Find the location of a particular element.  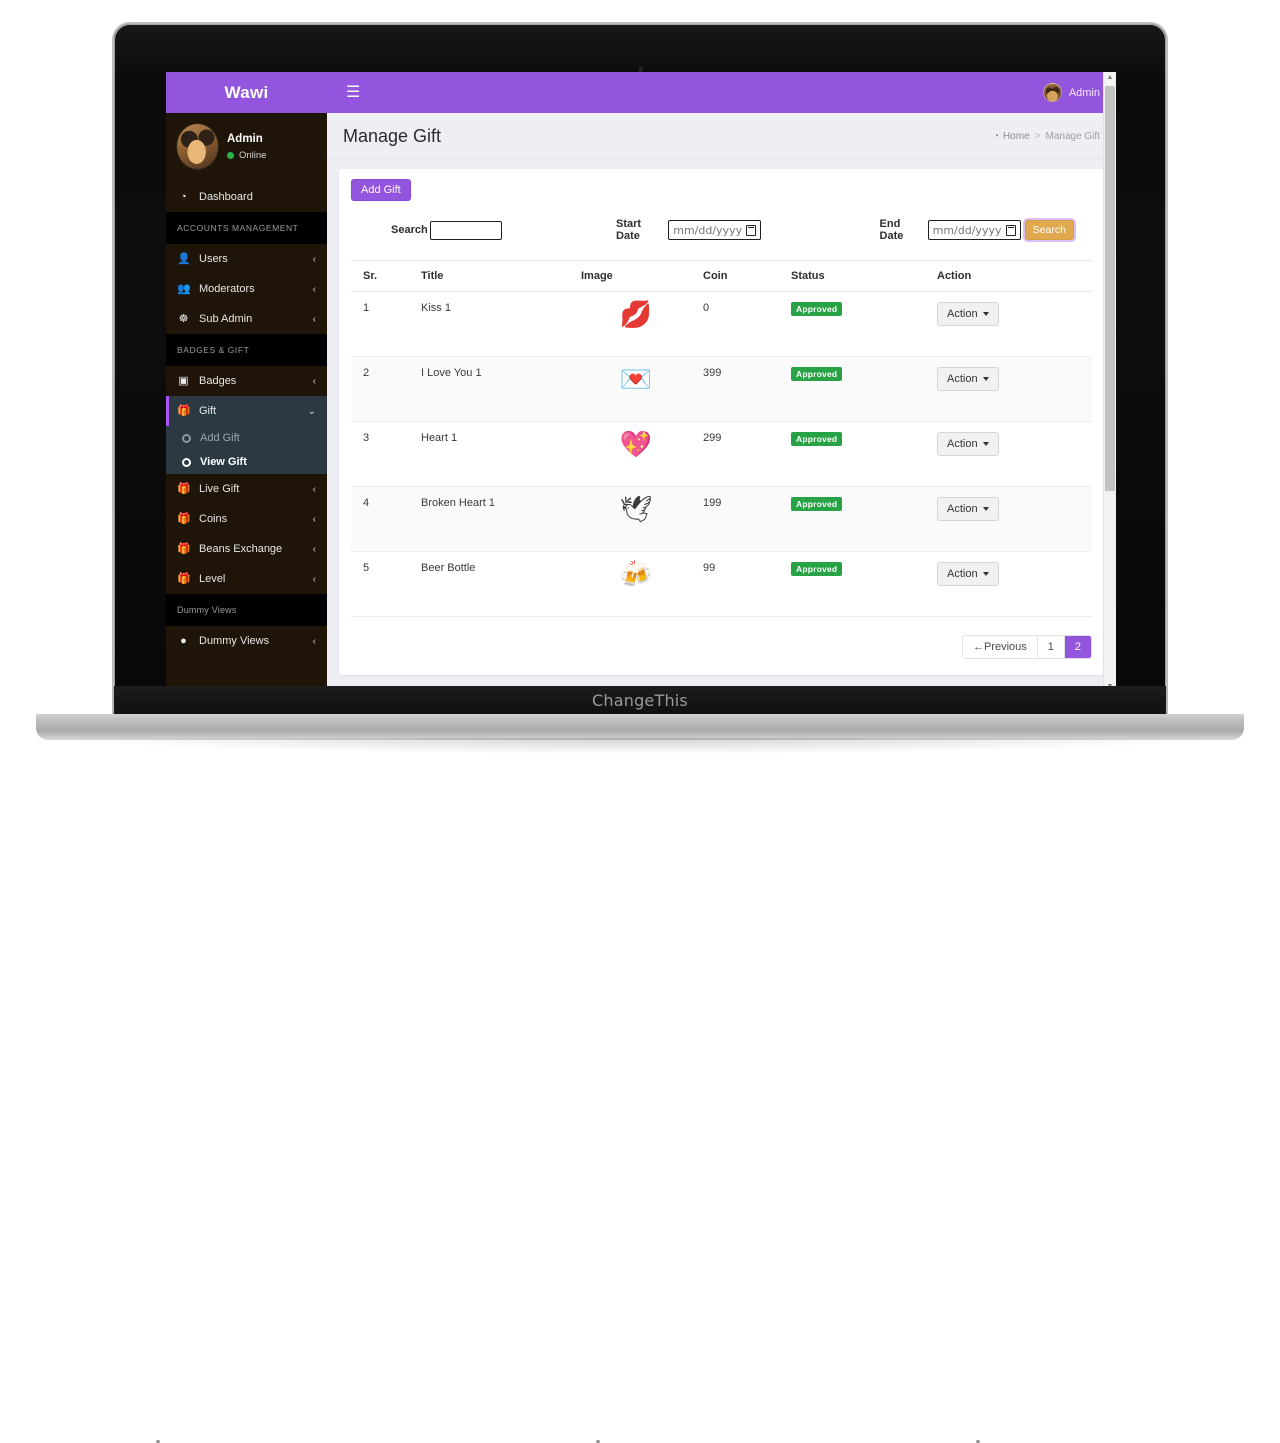

vertical-scrollbar: ▲ ▼ is located at coordinates (1109, 382).